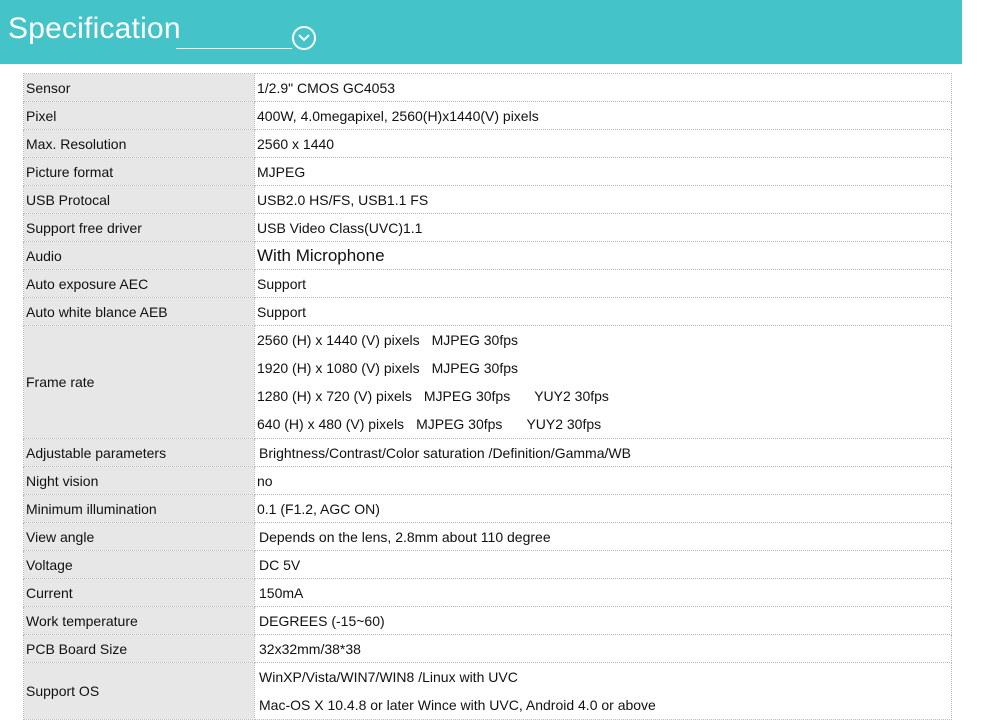  Describe the element at coordinates (331, 424) in the screenshot. I see `frame-rate-resolution: 640 (H) x 480 (V) pixels` at that location.